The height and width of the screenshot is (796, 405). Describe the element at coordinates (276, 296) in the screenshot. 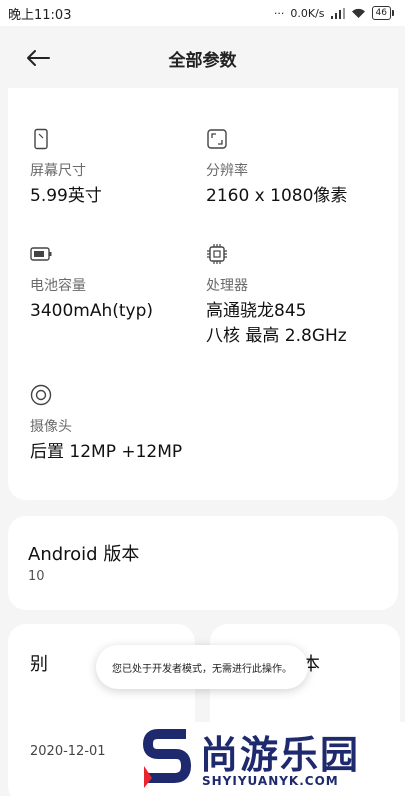

I see `spec-processor: 处理器 高通骁龙845 八核 最高 2.8GHz` at that location.